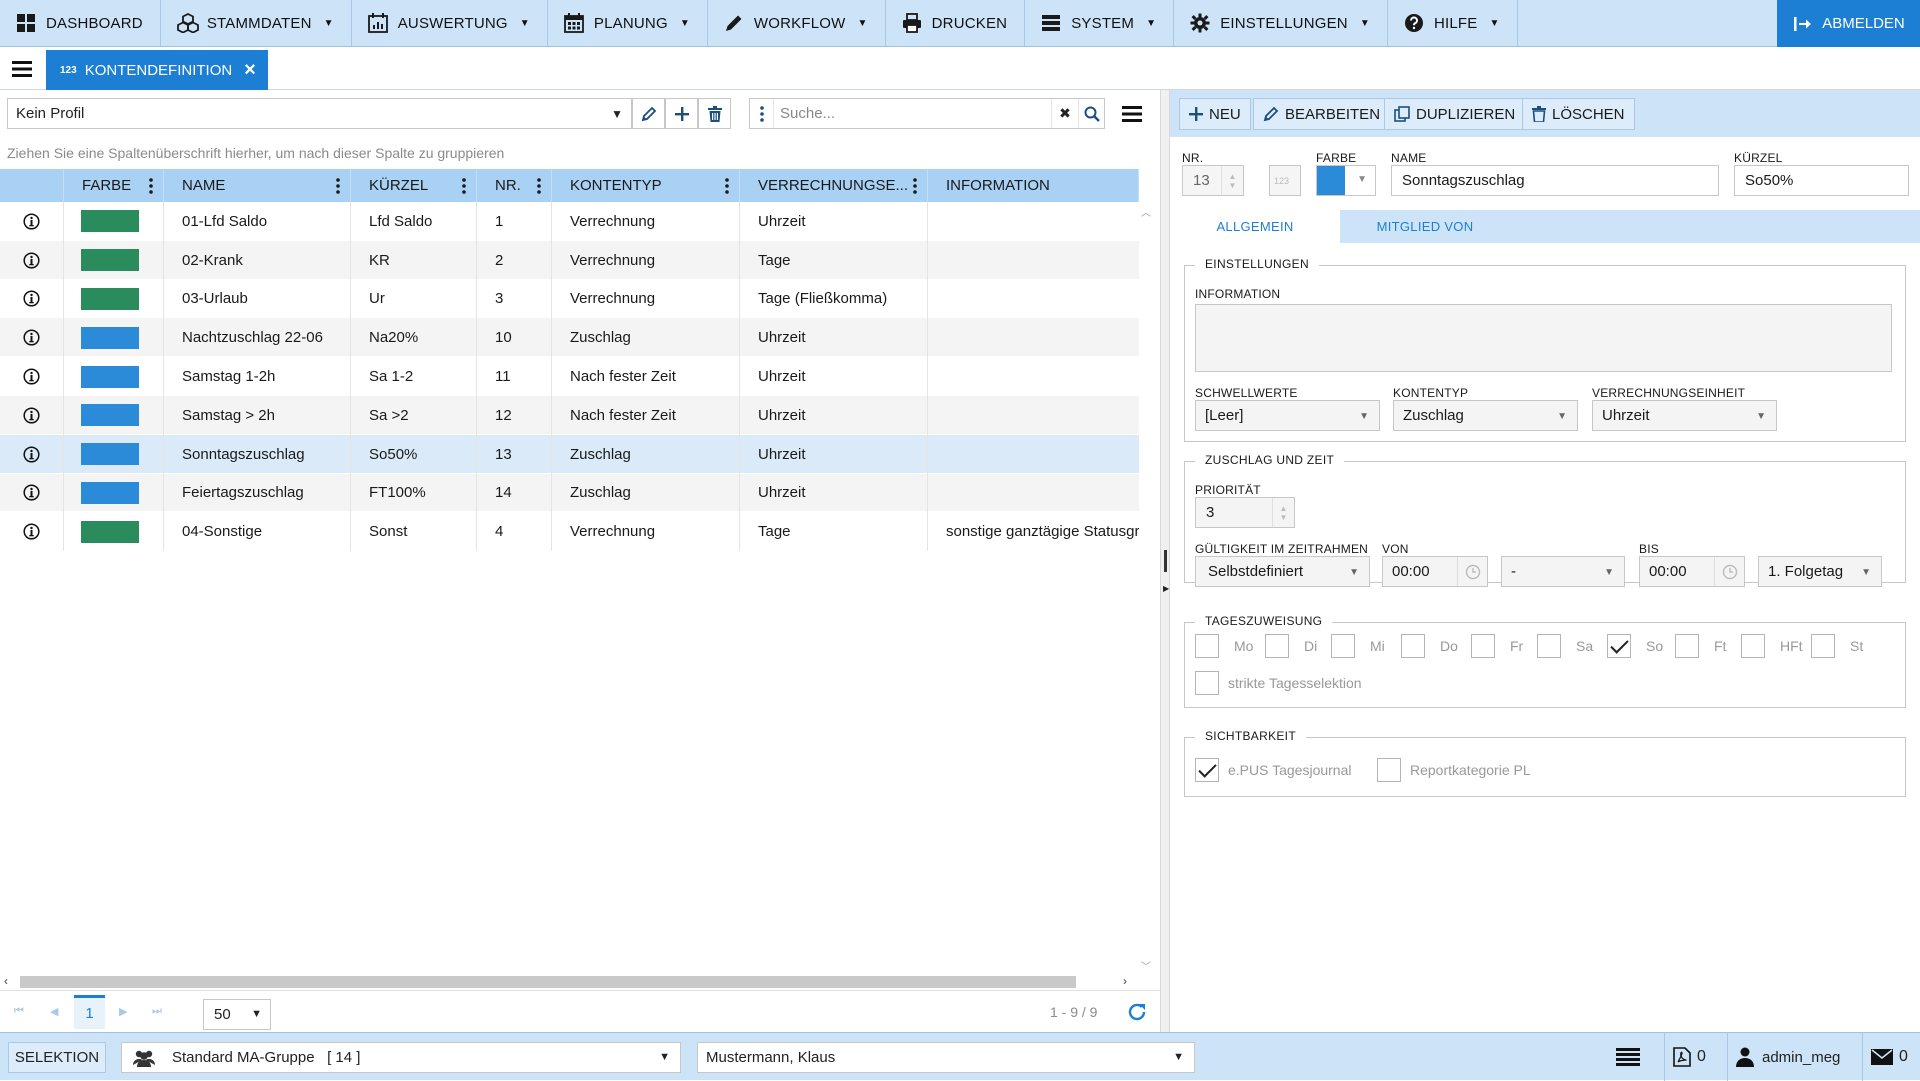 The height and width of the screenshot is (1081, 1920). What do you see at coordinates (1245, 512) in the screenshot?
I see `prioritaet-stepper: 3 ▲ ▼` at bounding box center [1245, 512].